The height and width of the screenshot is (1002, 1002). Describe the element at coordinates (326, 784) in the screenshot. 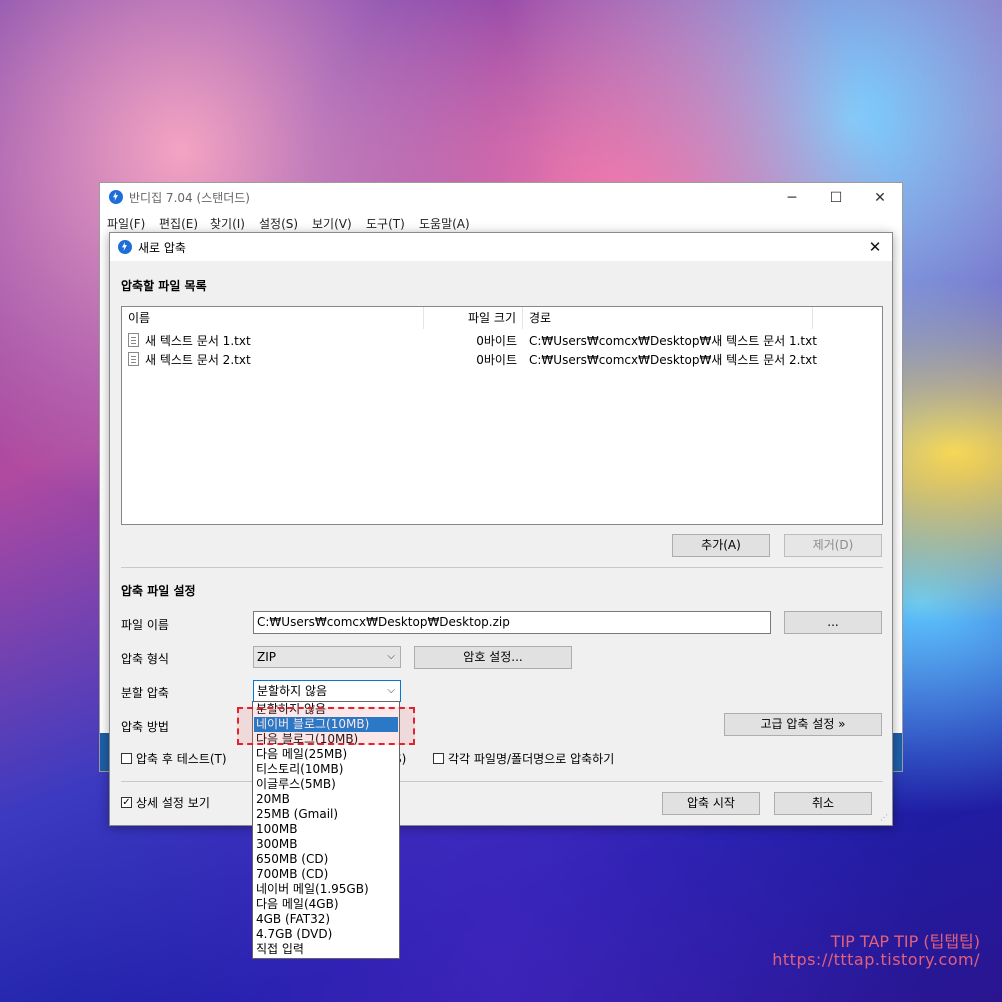

I see `dropdown-option: 이글루스(5MB)` at that location.